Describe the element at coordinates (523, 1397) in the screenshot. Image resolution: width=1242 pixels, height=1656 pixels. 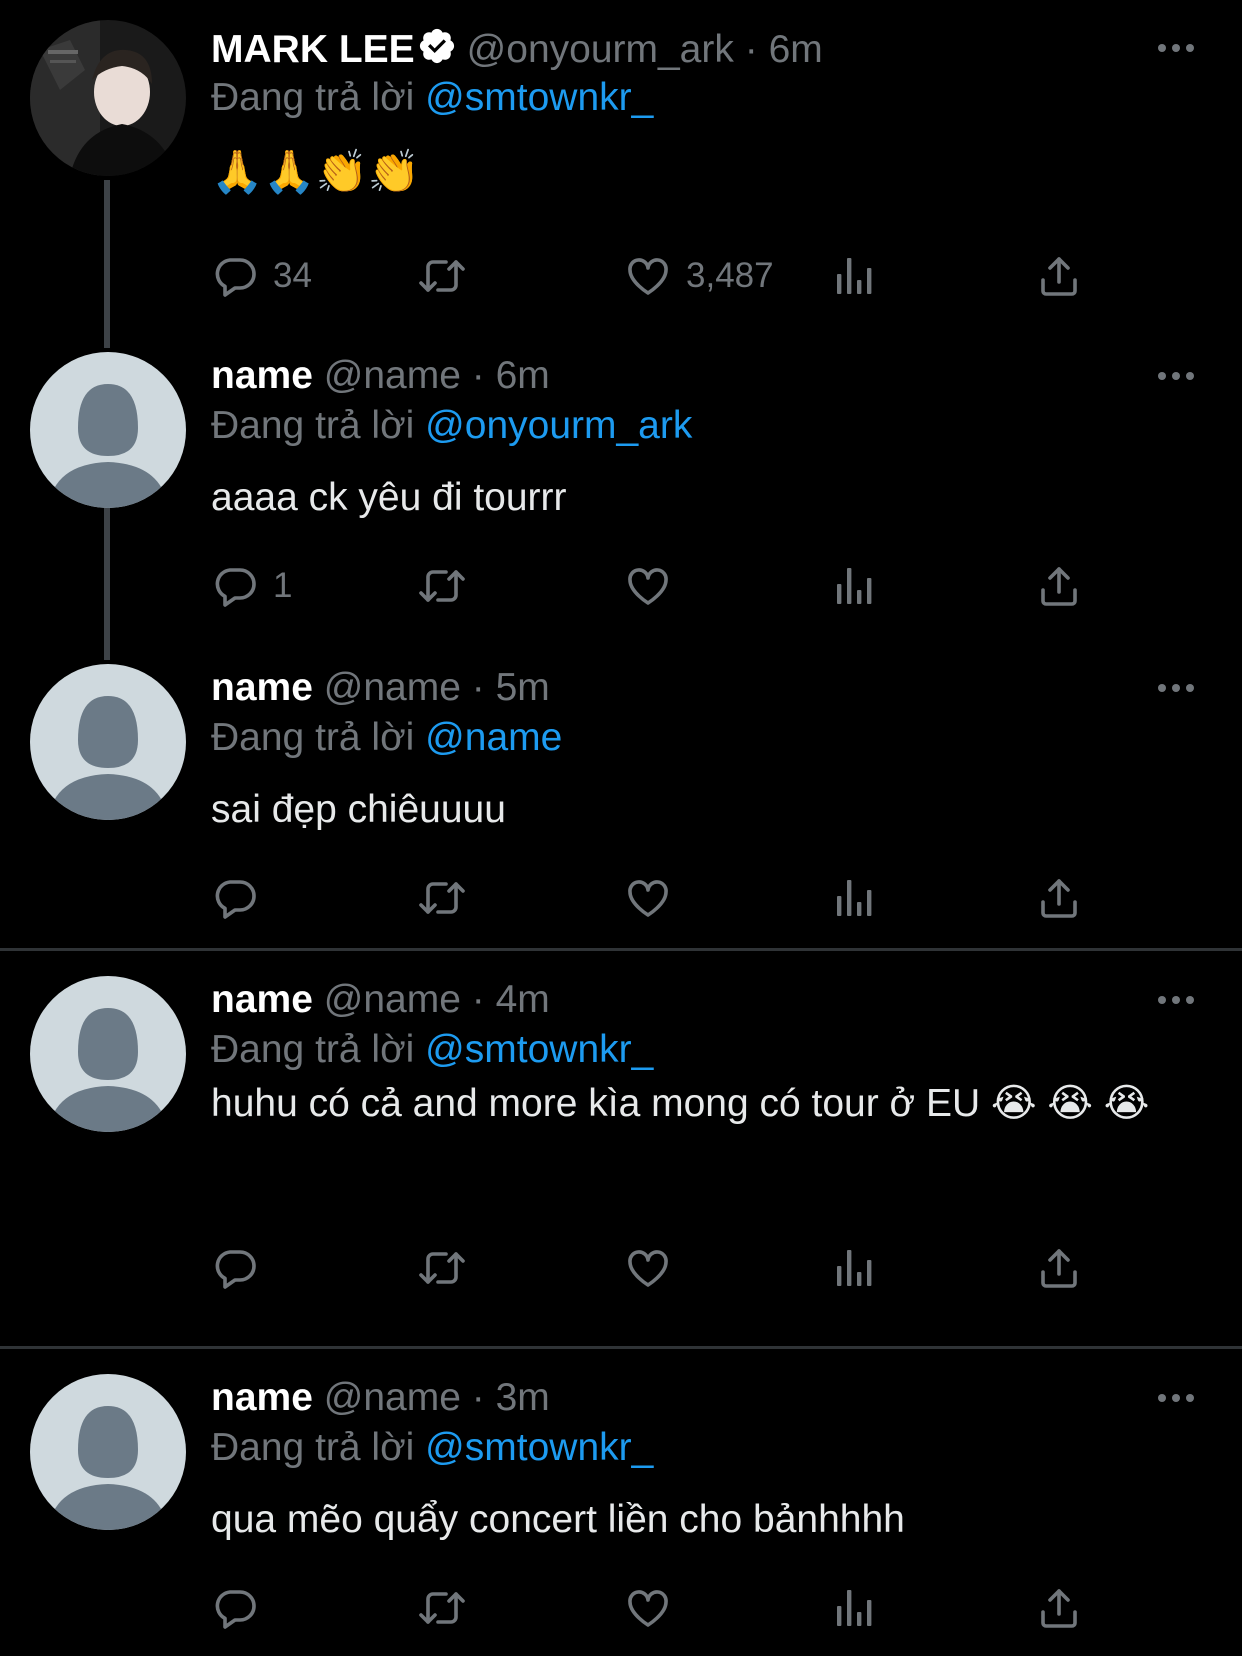
I see `timestamp: 3m` at that location.